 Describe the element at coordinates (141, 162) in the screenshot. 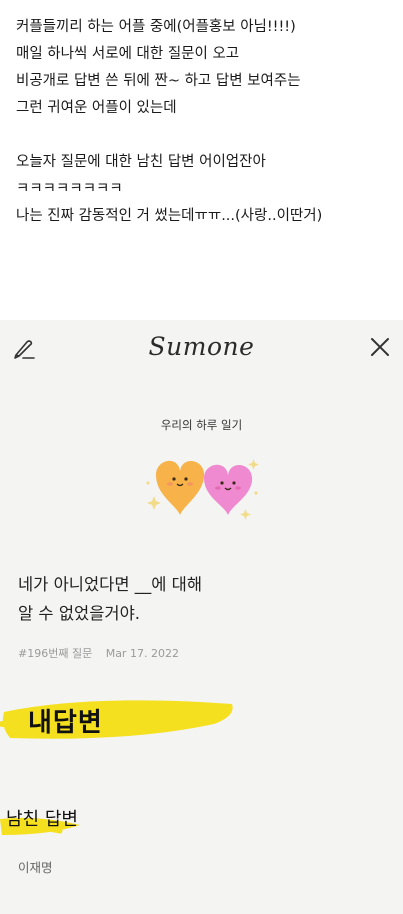

I see `post-line: 오늘자 질문에 대한 남친 답변 어이업잔아` at that location.